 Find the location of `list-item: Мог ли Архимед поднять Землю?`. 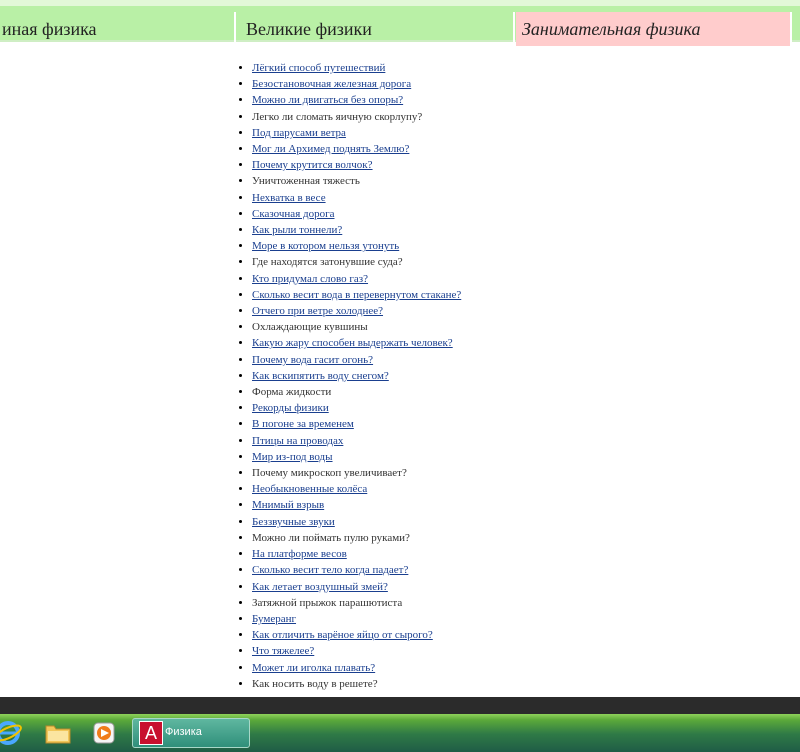

list-item: Мог ли Архимед поднять Землю? is located at coordinates (445, 149).